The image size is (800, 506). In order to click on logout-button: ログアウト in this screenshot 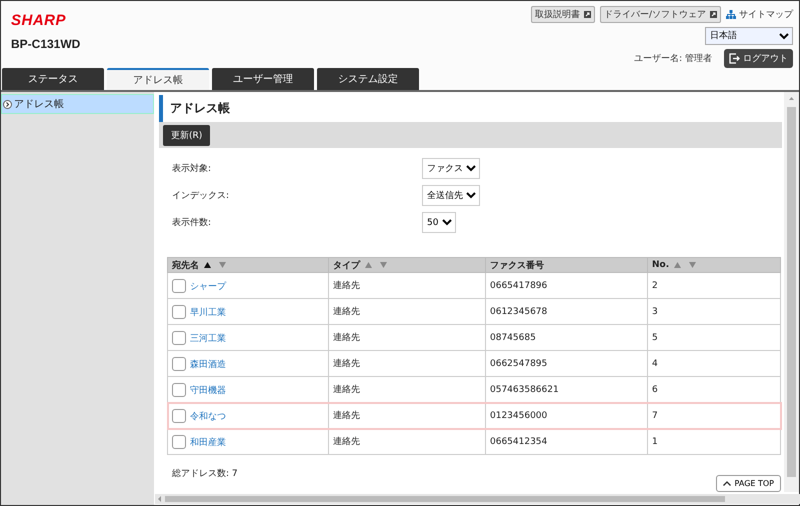, I will do `click(758, 58)`.